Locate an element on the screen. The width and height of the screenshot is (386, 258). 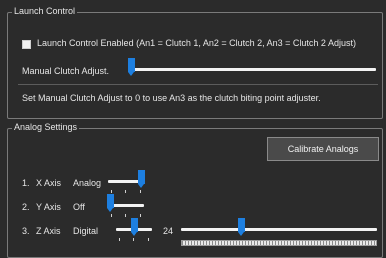
axis-name: Z Axis is located at coordinates (48, 231).